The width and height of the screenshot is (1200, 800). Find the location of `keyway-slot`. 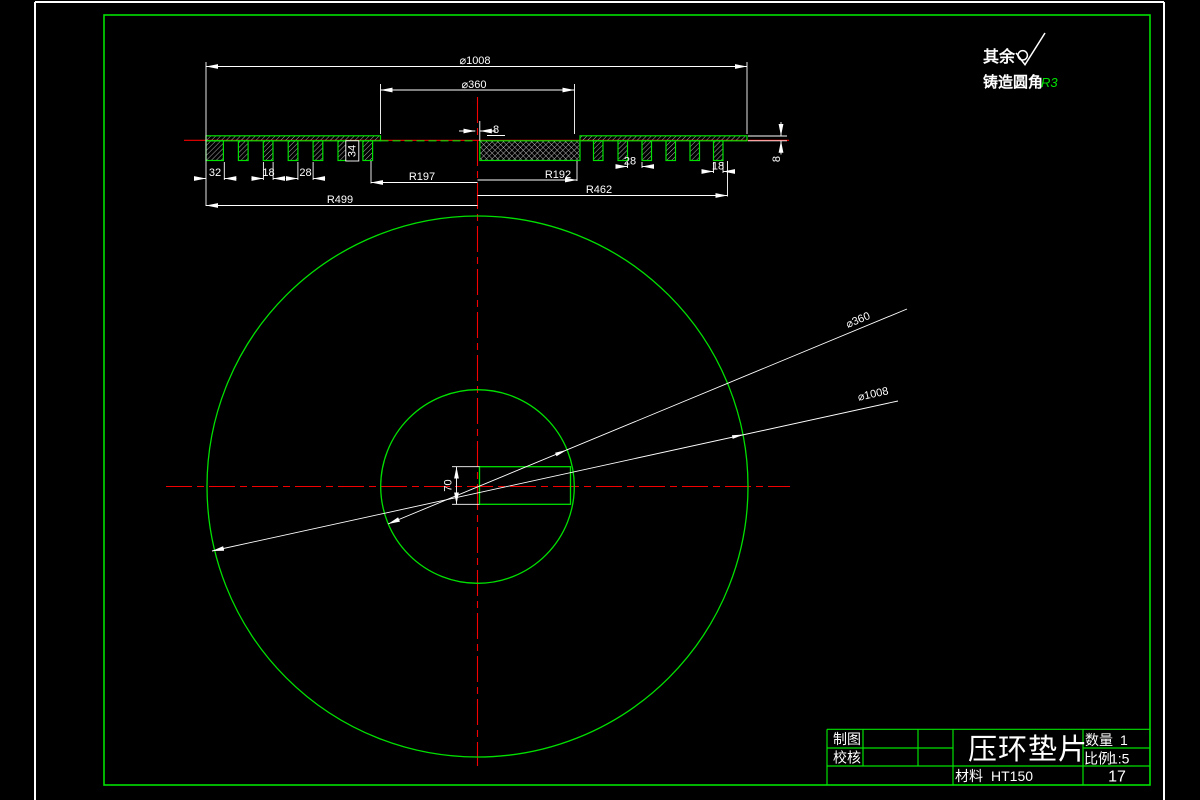

keyway-slot is located at coordinates (525, 485).